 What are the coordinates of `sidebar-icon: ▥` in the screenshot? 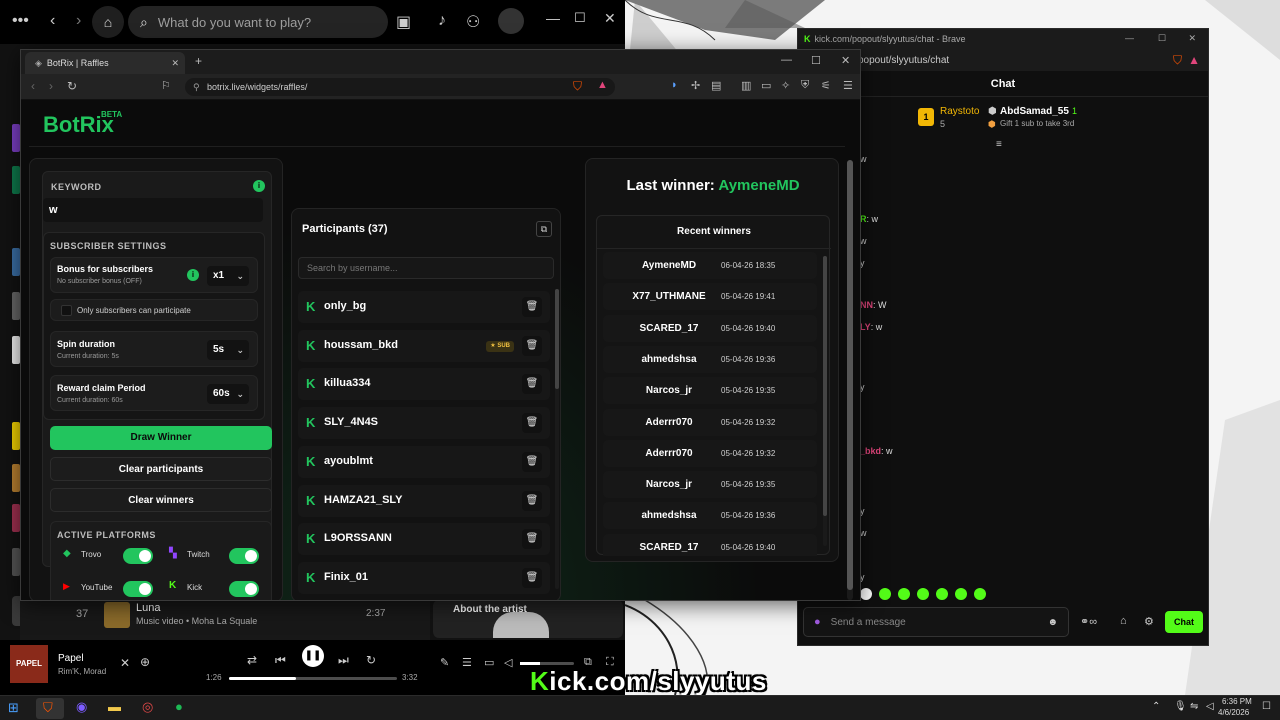 It's located at (746, 85).